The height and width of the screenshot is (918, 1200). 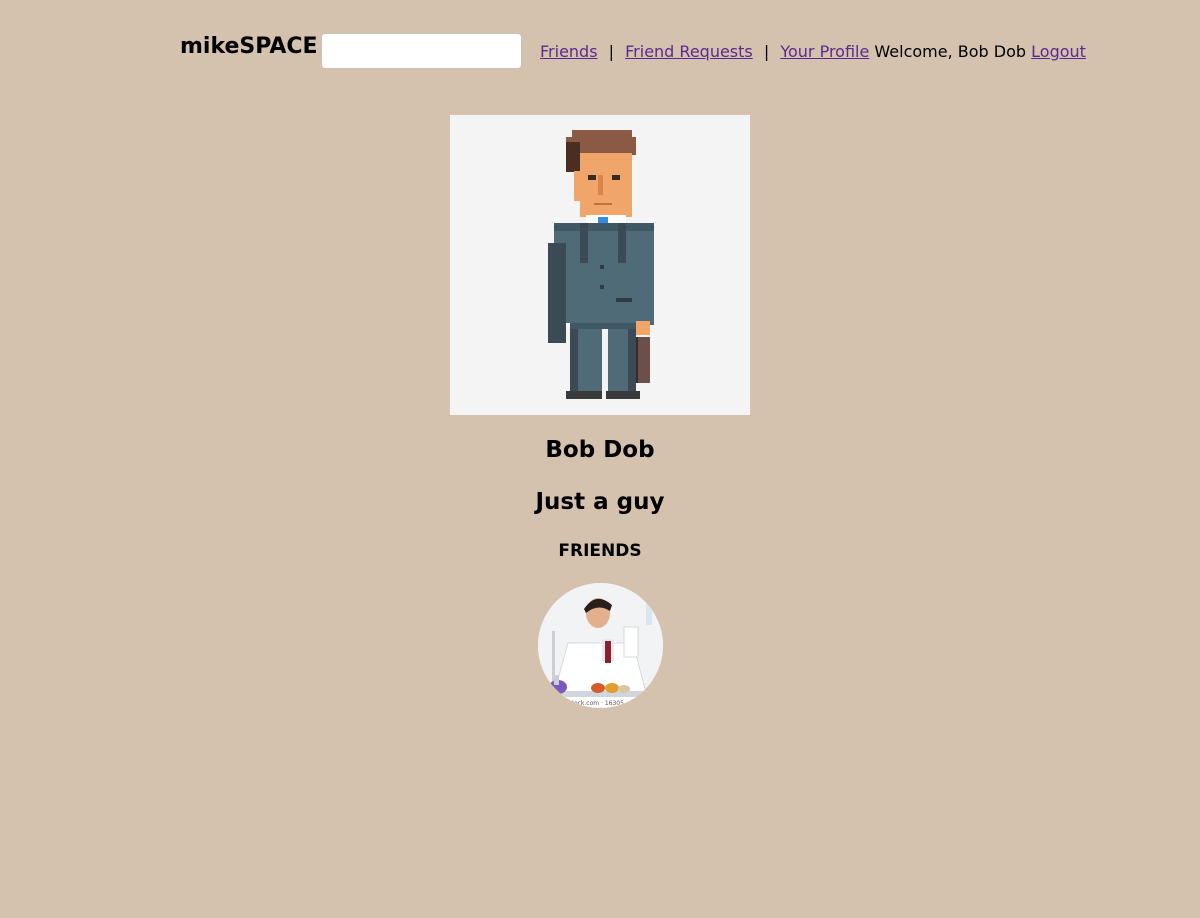 What do you see at coordinates (569, 51) in the screenshot?
I see `nav-friends-link: Friends` at bounding box center [569, 51].